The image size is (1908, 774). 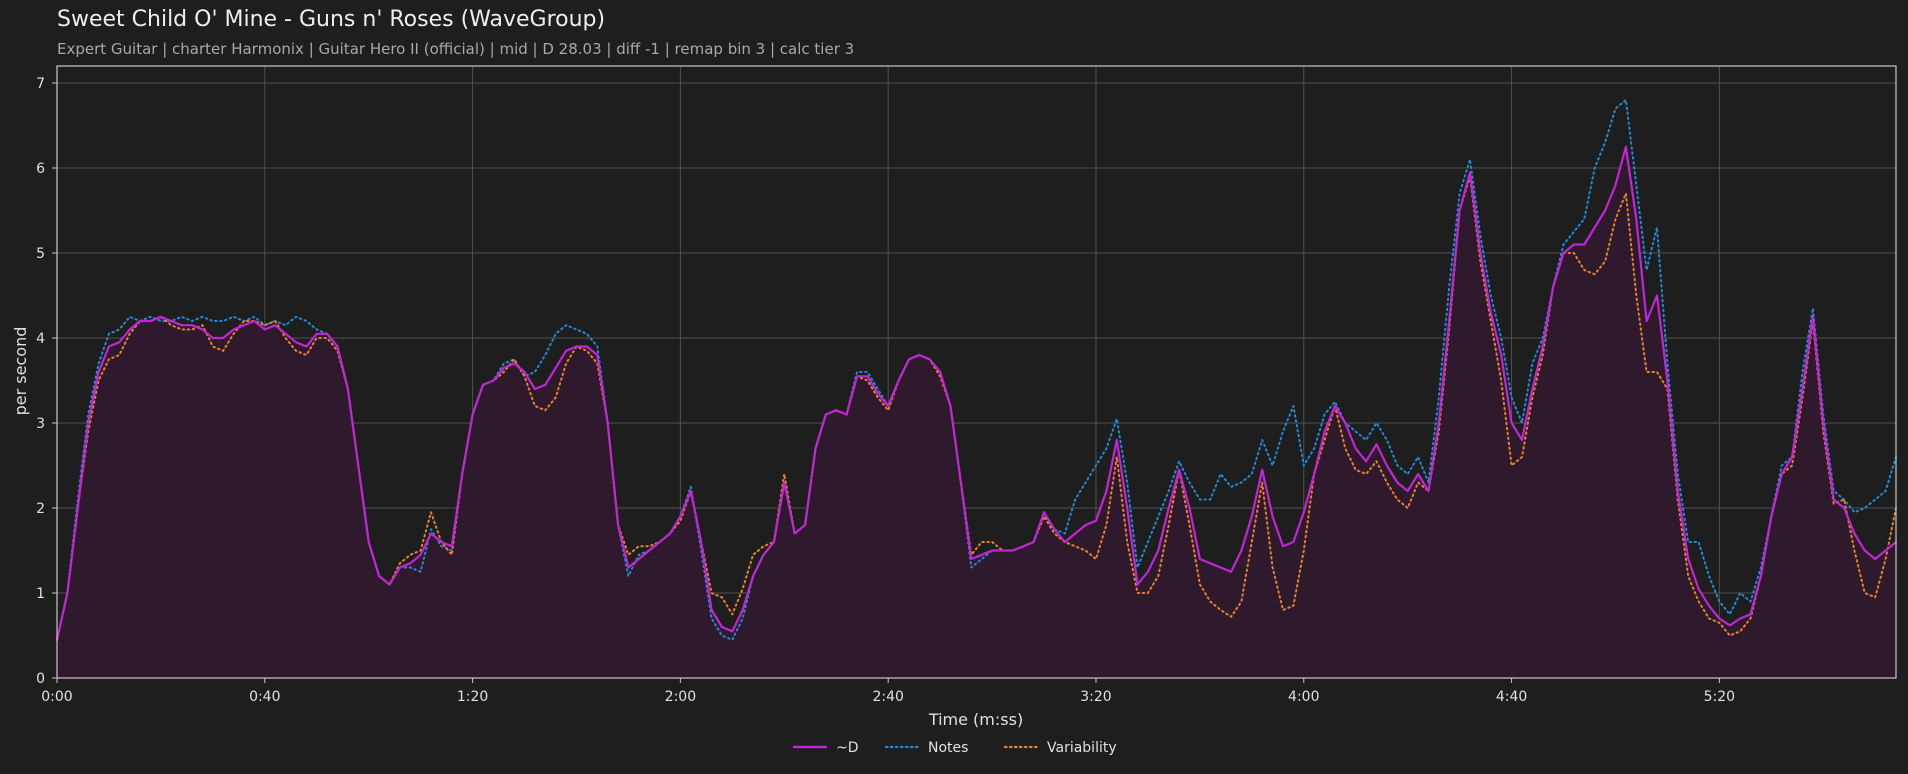 I want to click on y-tick-label: 0, so click(x=40, y=679).